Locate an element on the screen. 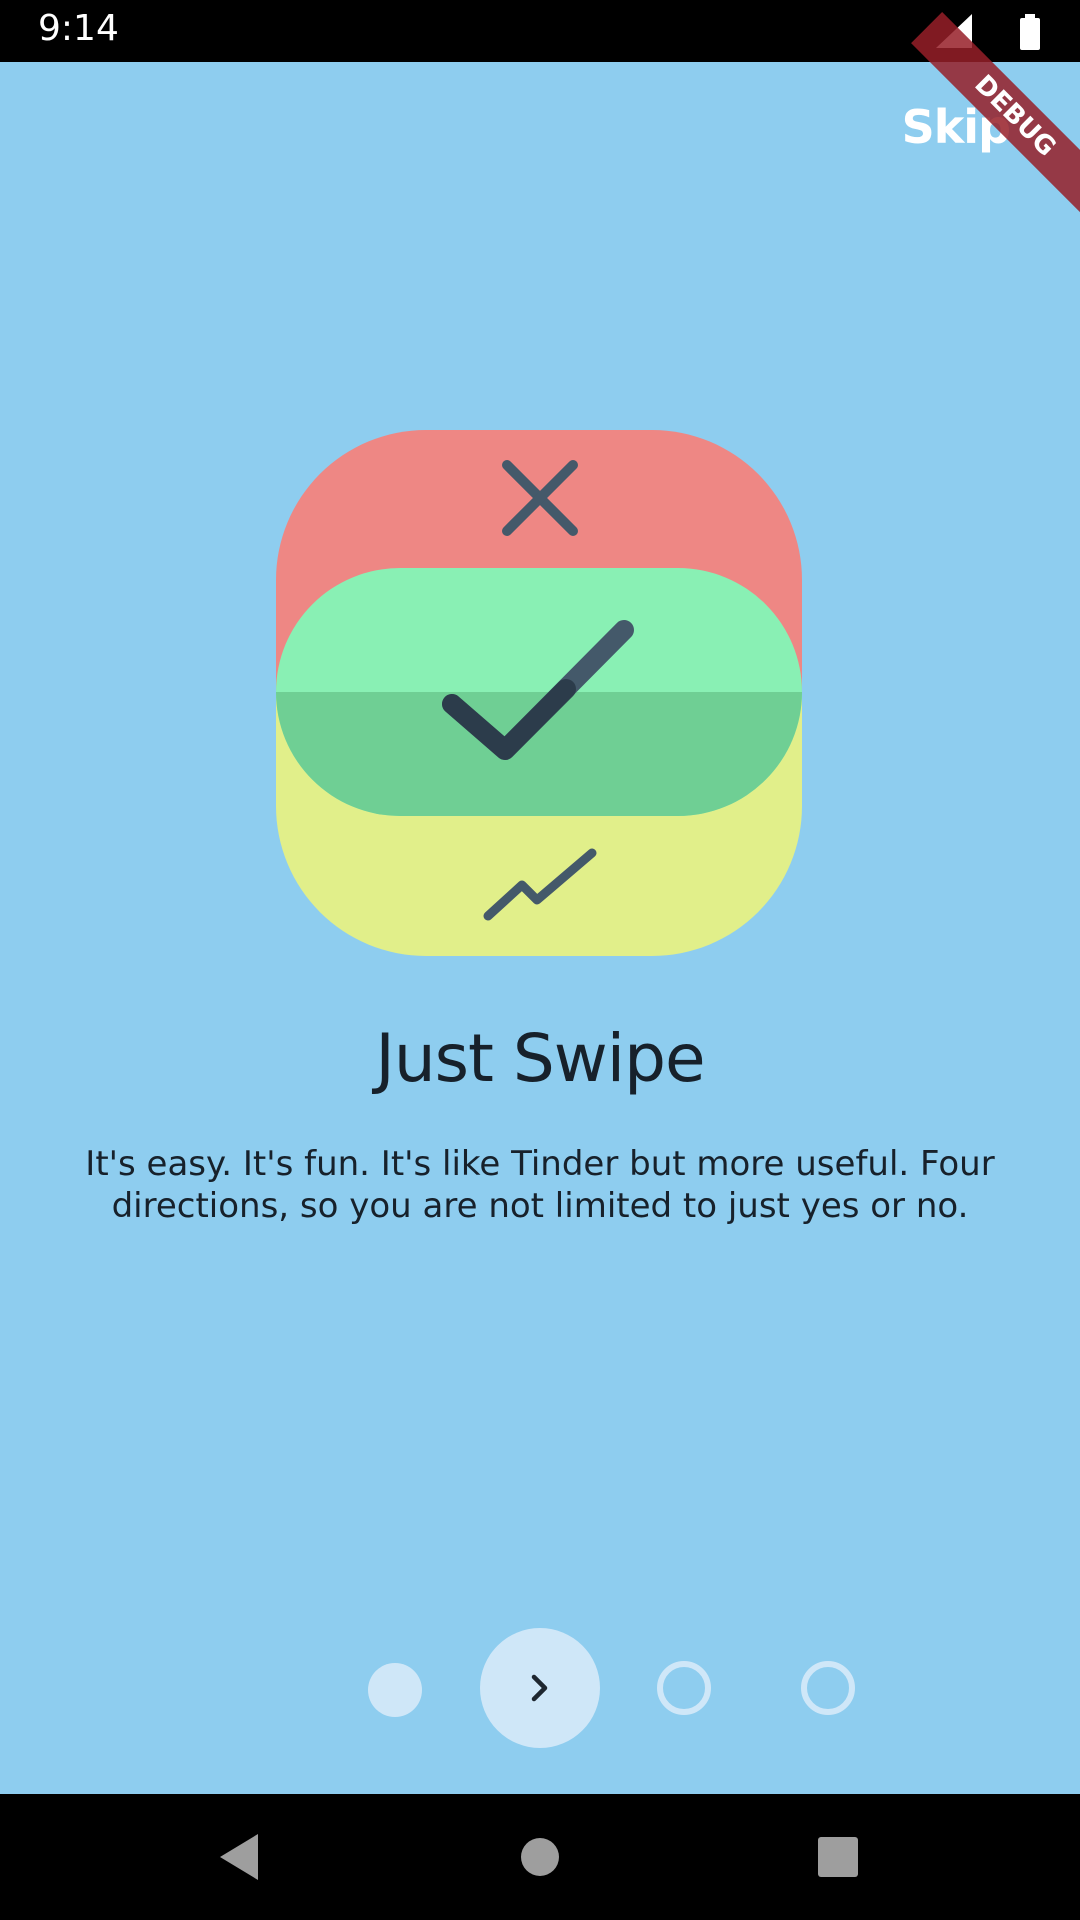 This screenshot has height=1920, width=1080. home-icon is located at coordinates (540, 1857).